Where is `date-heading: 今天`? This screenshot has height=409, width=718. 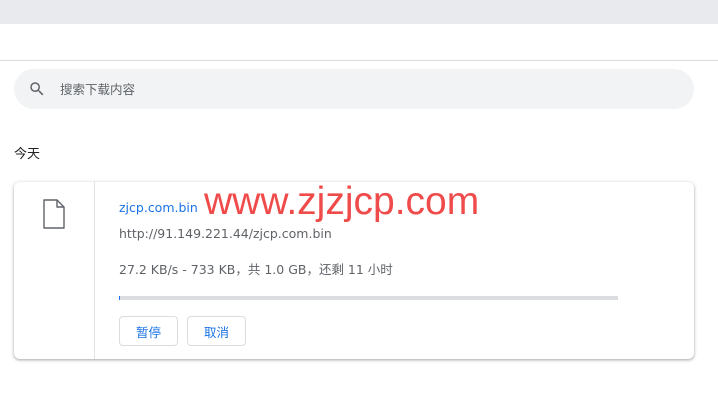 date-heading: 今天 is located at coordinates (27, 154).